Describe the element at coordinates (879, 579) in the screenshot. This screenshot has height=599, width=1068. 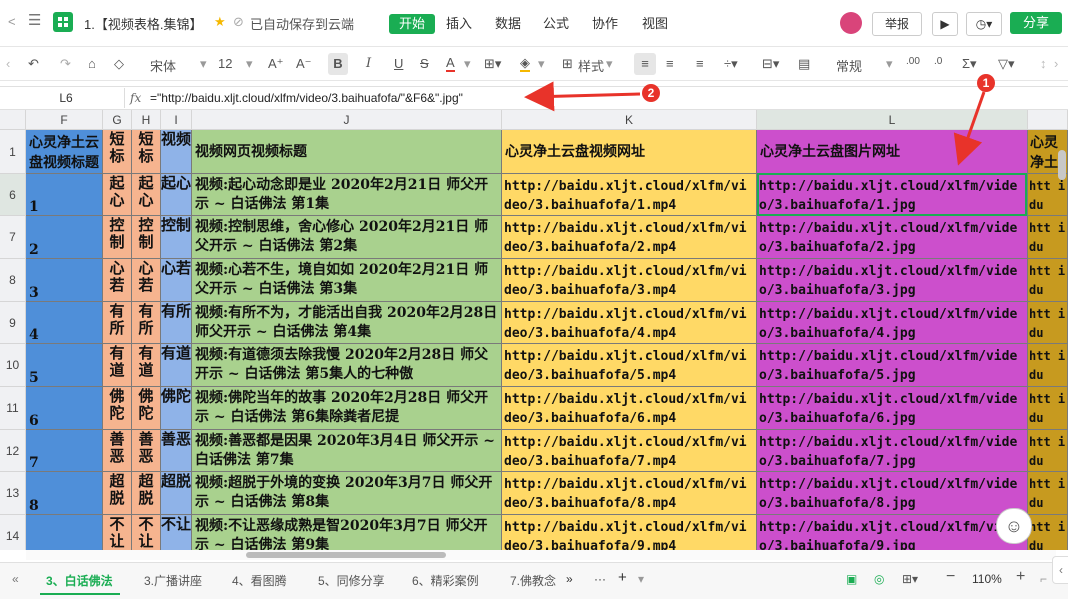
I see `eye-care-icon: ◎` at that location.